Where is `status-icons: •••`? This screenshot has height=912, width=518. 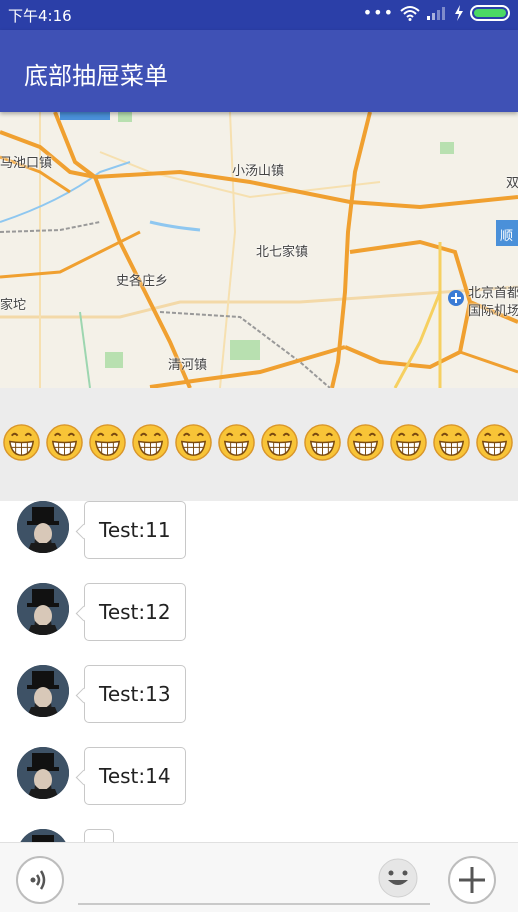 status-icons: ••• is located at coordinates (436, 13).